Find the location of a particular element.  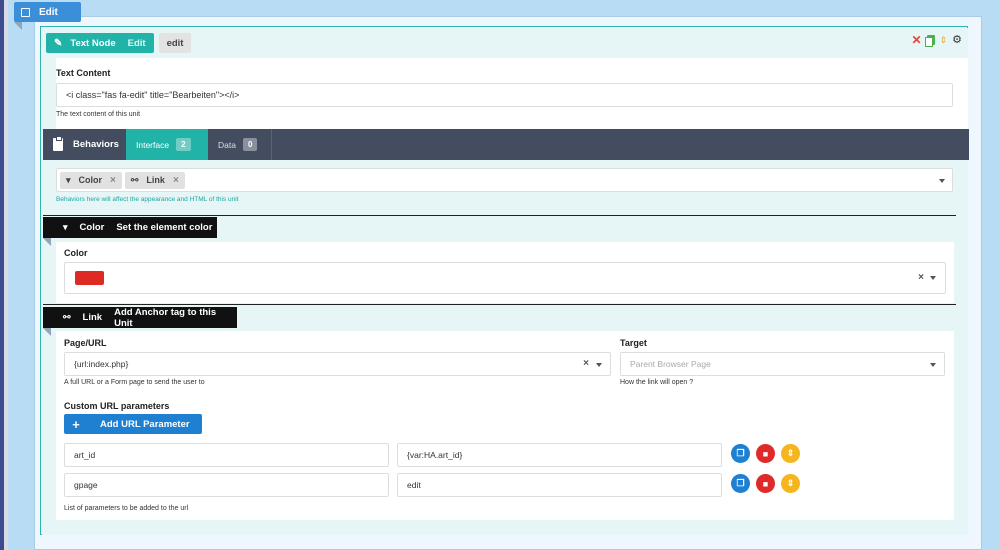

behavior-tag-link: ⚯ Link × is located at coordinates (154, 180).